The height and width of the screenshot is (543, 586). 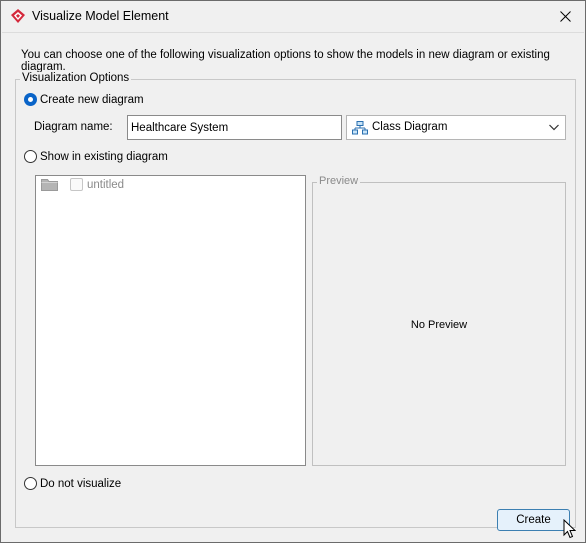 I want to click on folder-icon, so click(x=49, y=185).